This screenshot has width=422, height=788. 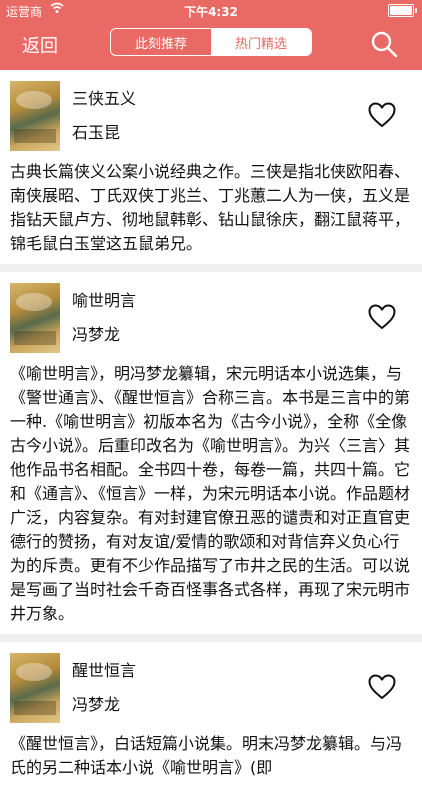 I want to click on segmented-control: 此刻推荐 热门精选, so click(x=211, y=42).